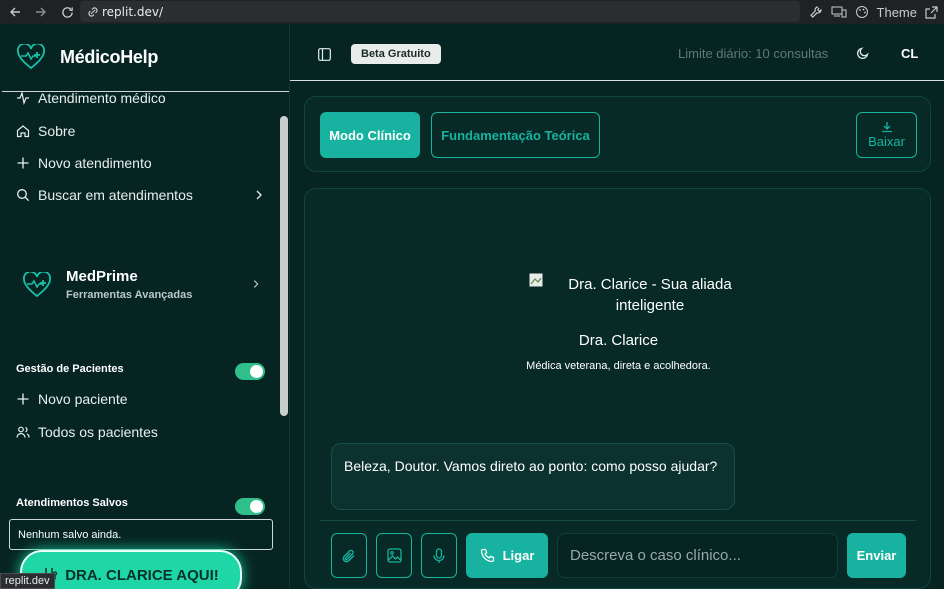  I want to click on brand: MédicoHelp, so click(87, 57).